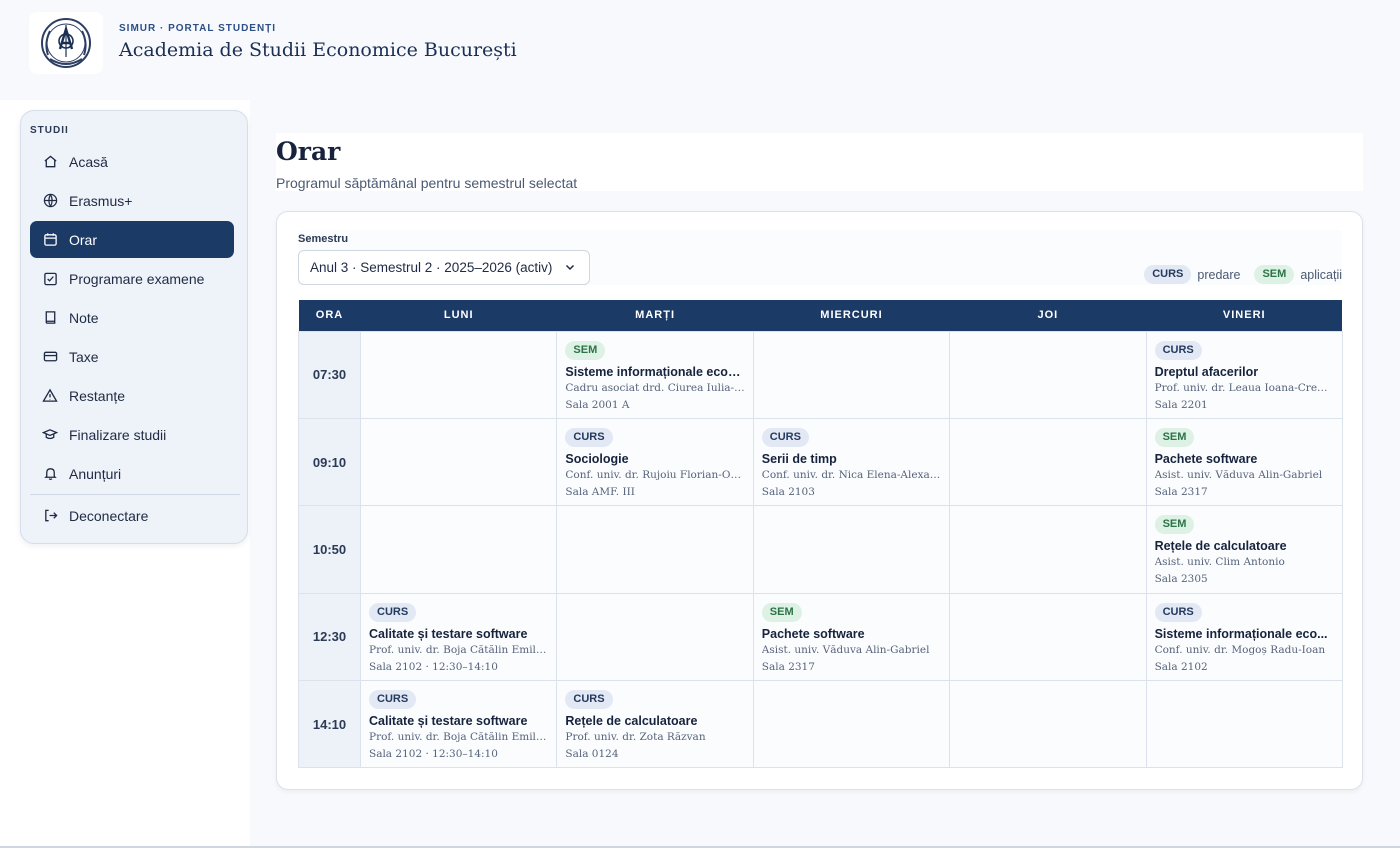  I want to click on class-professor: Asist. univ. Văduva Alin-Gabriel, so click(845, 649).